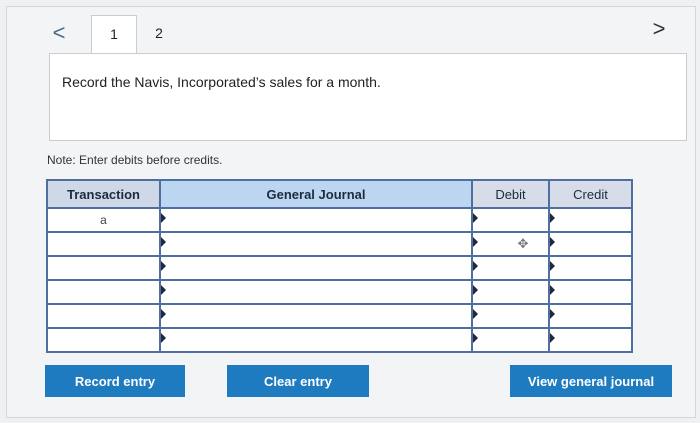 The height and width of the screenshot is (423, 700). I want to click on chevron-right-icon: >, so click(659, 29).